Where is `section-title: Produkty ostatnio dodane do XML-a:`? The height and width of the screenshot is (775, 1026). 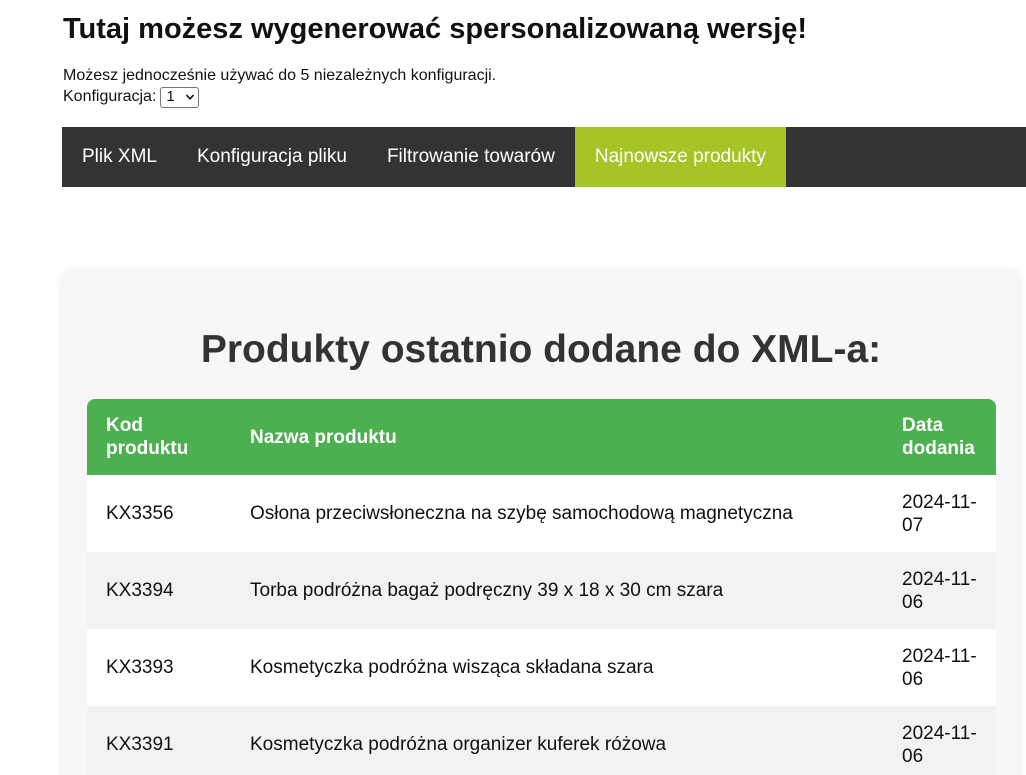 section-title: Produkty ostatnio dodane do XML-a: is located at coordinates (541, 349).